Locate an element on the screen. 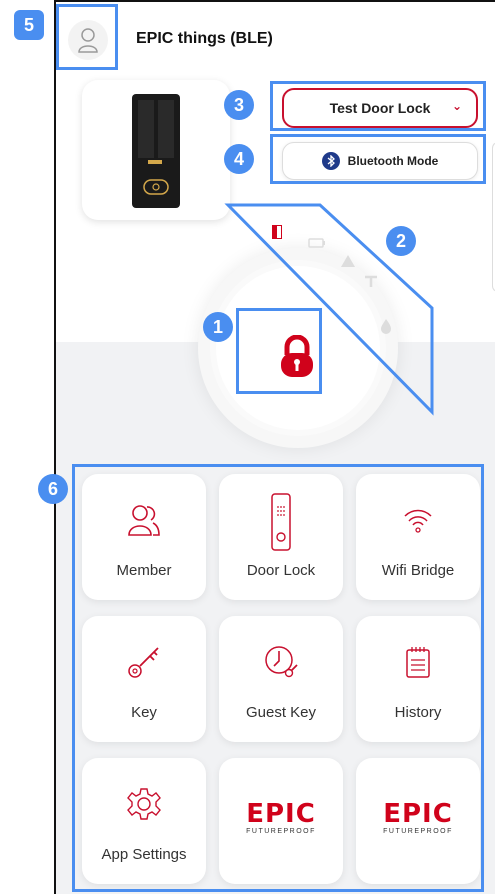 The height and width of the screenshot is (894, 495). annotation-4: 4 is located at coordinates (239, 159).